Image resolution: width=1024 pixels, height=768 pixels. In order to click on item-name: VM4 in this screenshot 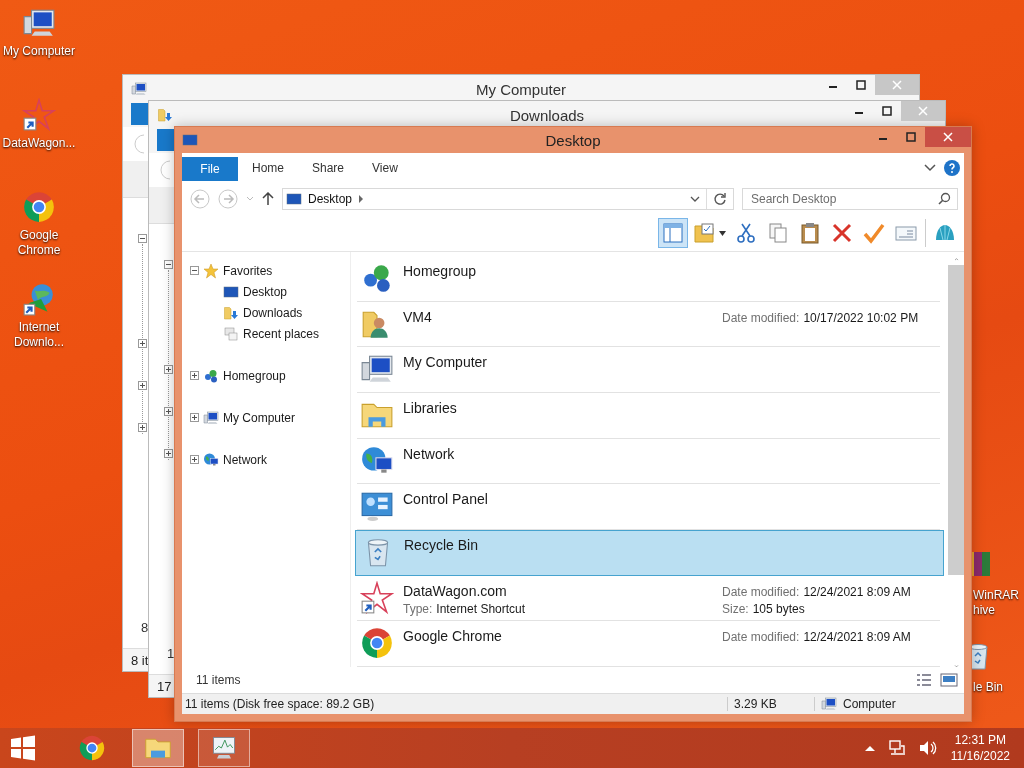, I will do `click(418, 317)`.